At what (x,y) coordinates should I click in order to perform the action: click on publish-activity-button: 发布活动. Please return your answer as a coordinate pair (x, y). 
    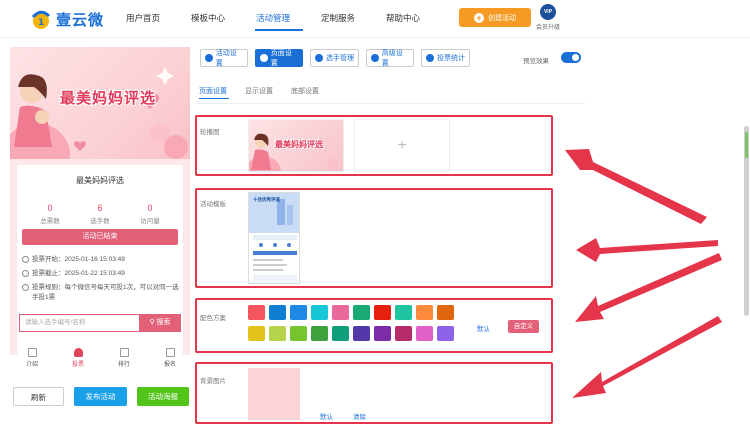
    Looking at the image, I should click on (100, 396).